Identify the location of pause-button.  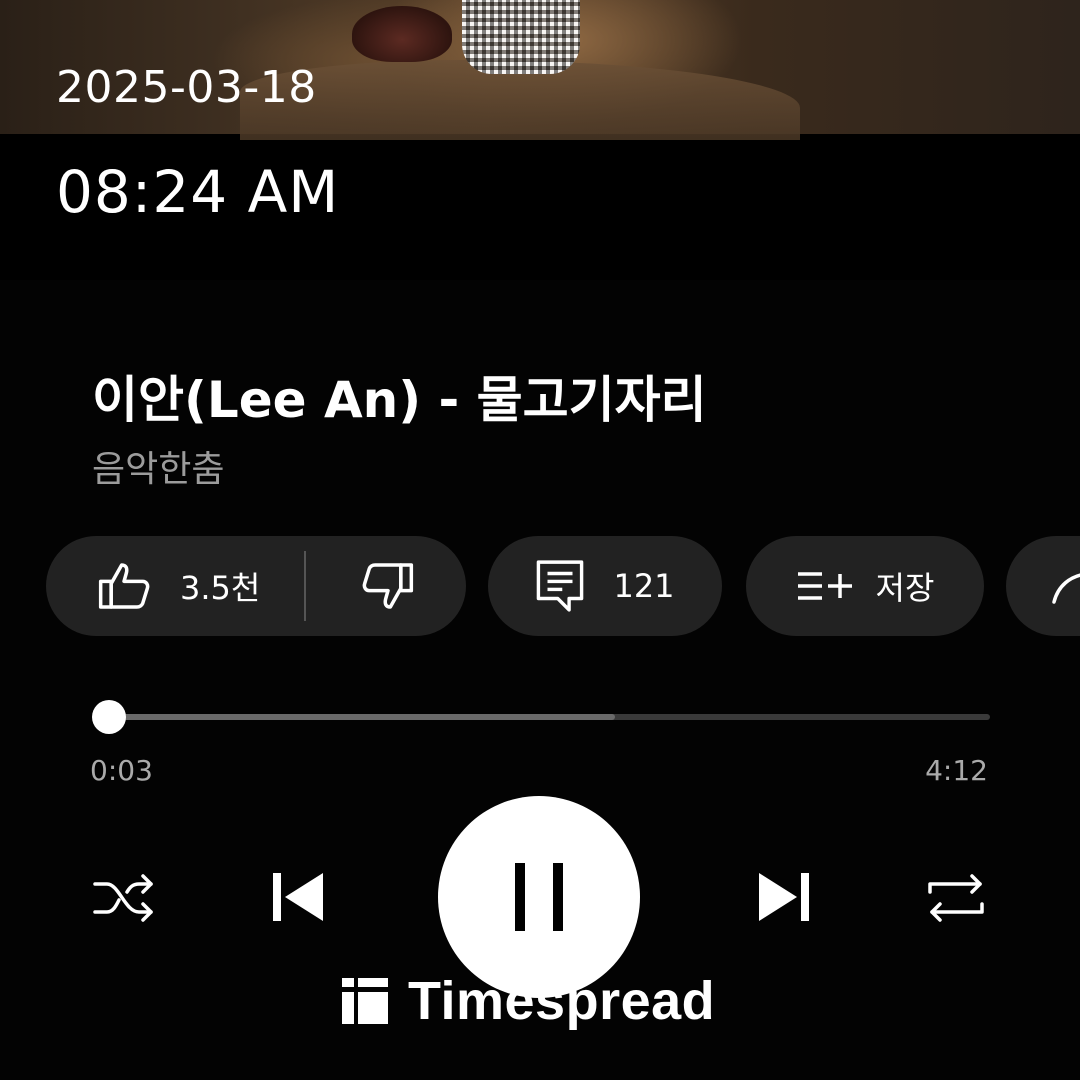
(539, 897).